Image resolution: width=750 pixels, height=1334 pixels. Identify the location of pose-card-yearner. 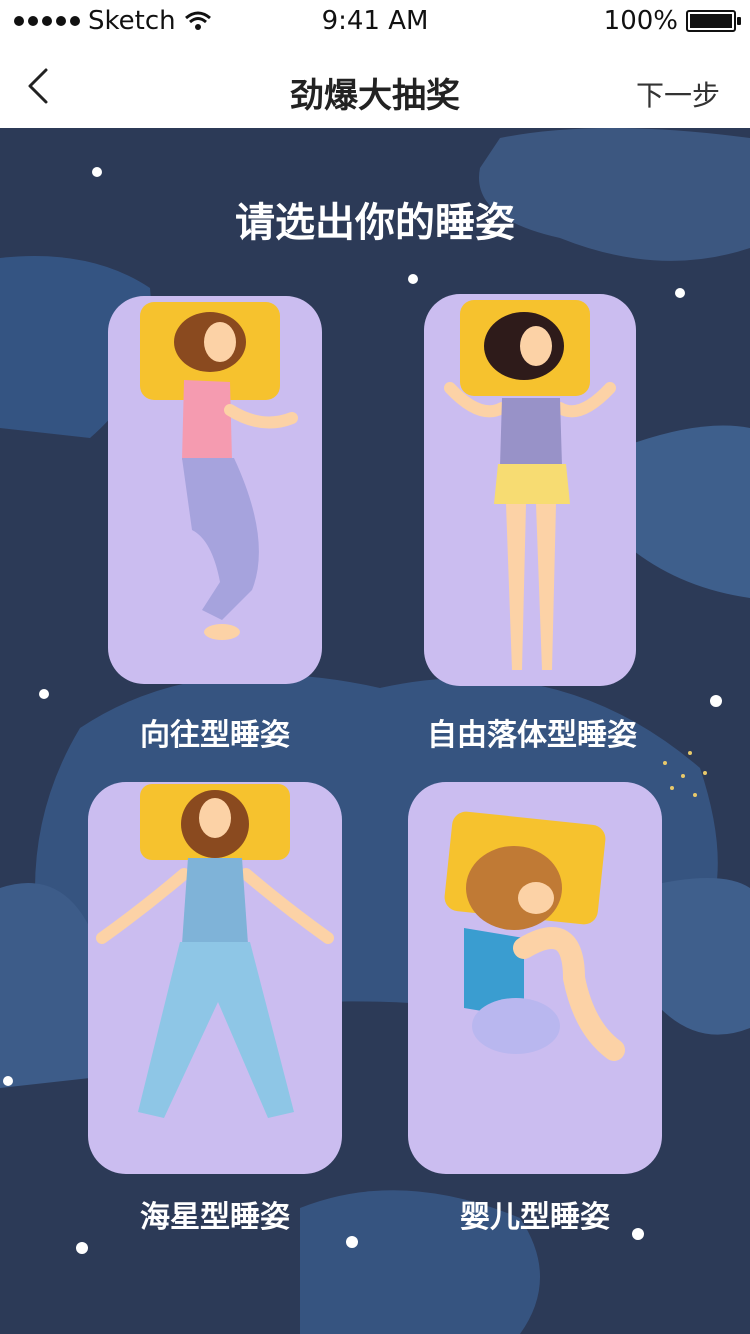
(215, 490).